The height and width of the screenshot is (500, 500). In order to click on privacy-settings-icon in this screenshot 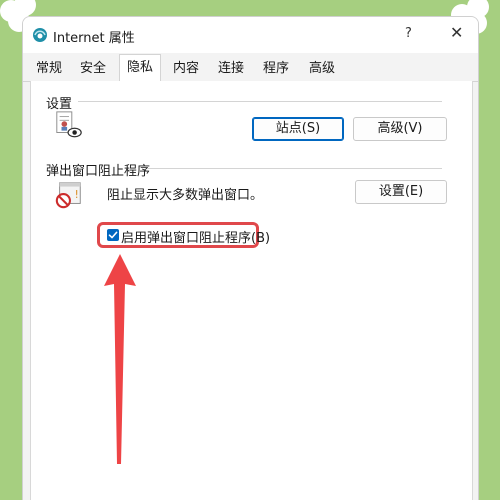, I will do `click(69, 124)`.